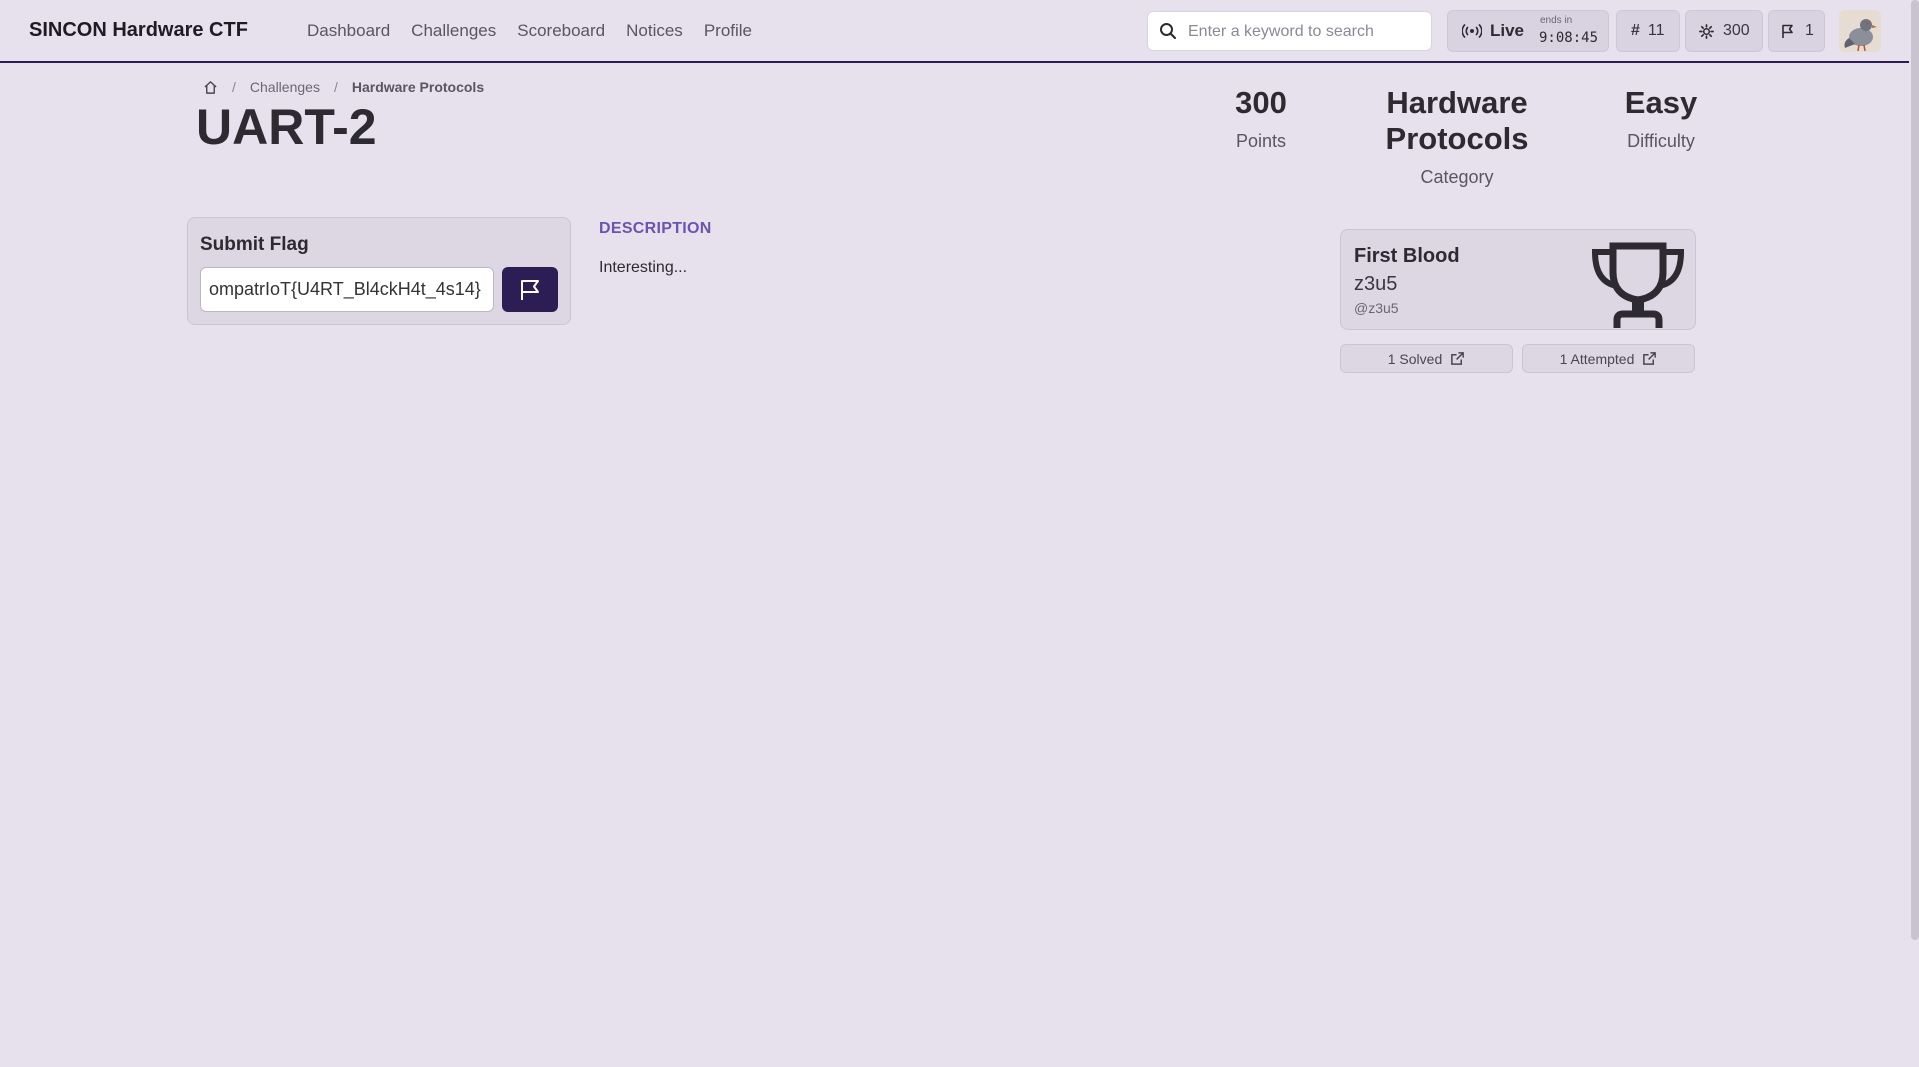  What do you see at coordinates (343, 87) in the screenshot?
I see `breadcrumb: / Challenges / Hardware Protocols` at bounding box center [343, 87].